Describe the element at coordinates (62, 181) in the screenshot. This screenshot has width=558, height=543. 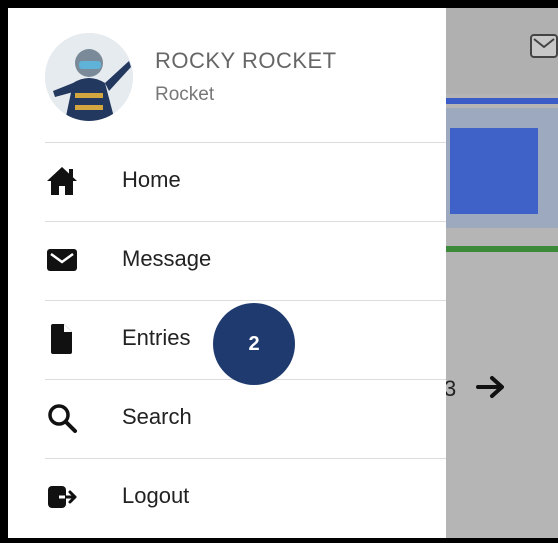
I see `home-icon` at that location.